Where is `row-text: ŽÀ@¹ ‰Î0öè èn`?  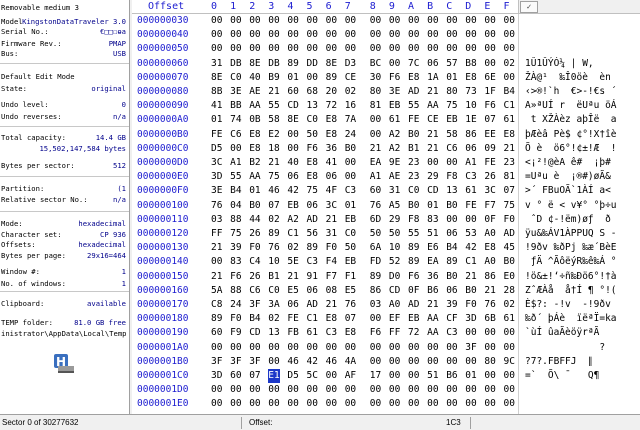 row-text: ŽÀ@¹ ‰Î0öè èn is located at coordinates (581, 78).